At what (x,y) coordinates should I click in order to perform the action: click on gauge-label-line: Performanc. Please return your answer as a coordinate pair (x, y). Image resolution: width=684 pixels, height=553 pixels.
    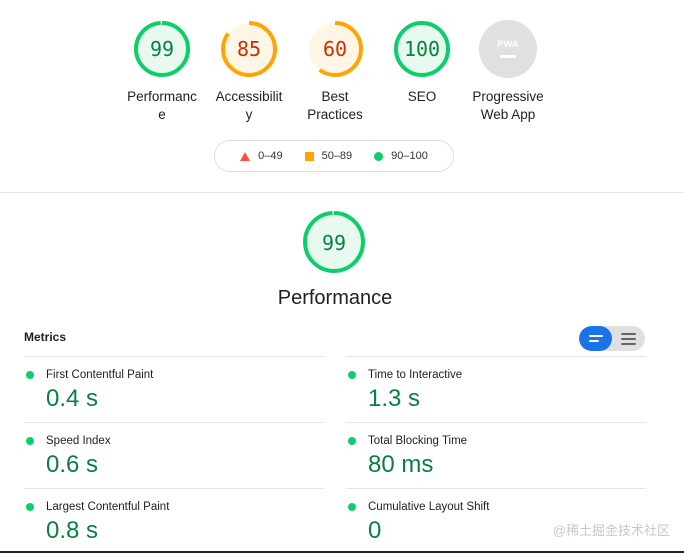
    Looking at the image, I should click on (162, 96).